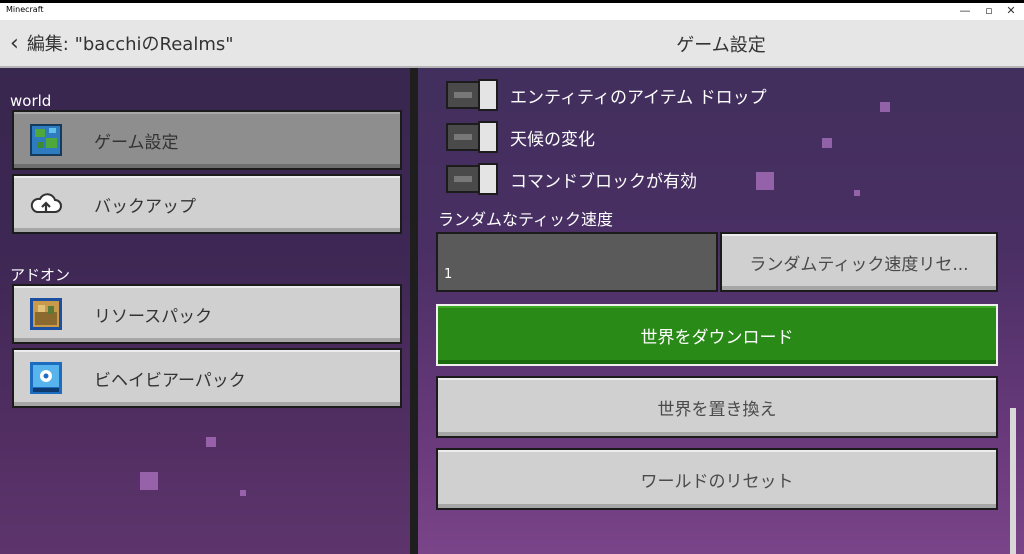 This screenshot has width=1024, height=554. Describe the element at coordinates (153, 316) in the screenshot. I see `sidebar-item-label: リソースパック` at that location.